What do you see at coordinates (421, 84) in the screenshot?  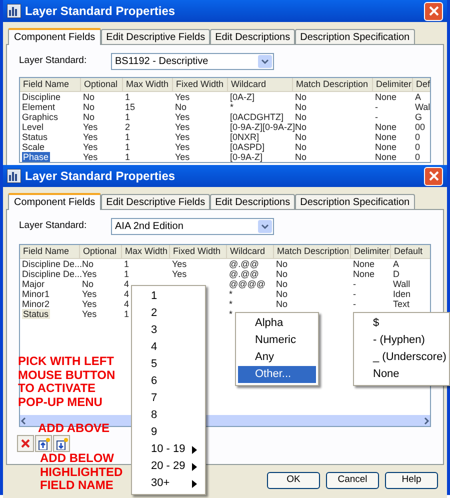 I see `column-header: Def` at bounding box center [421, 84].